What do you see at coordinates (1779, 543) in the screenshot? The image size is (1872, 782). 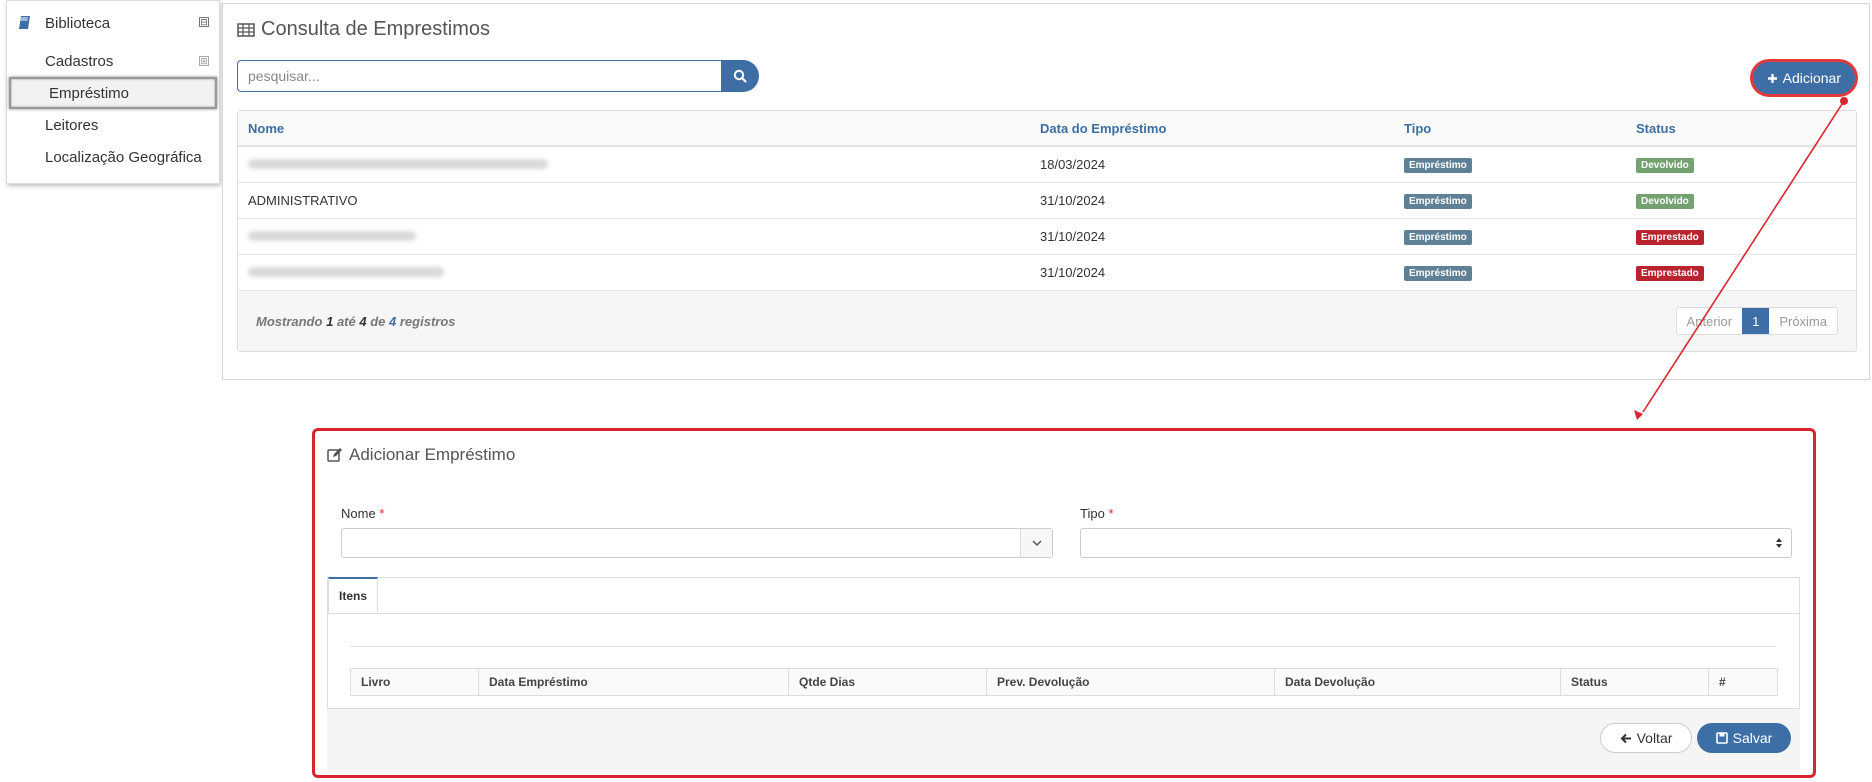 I see `select-arrows-icon` at bounding box center [1779, 543].